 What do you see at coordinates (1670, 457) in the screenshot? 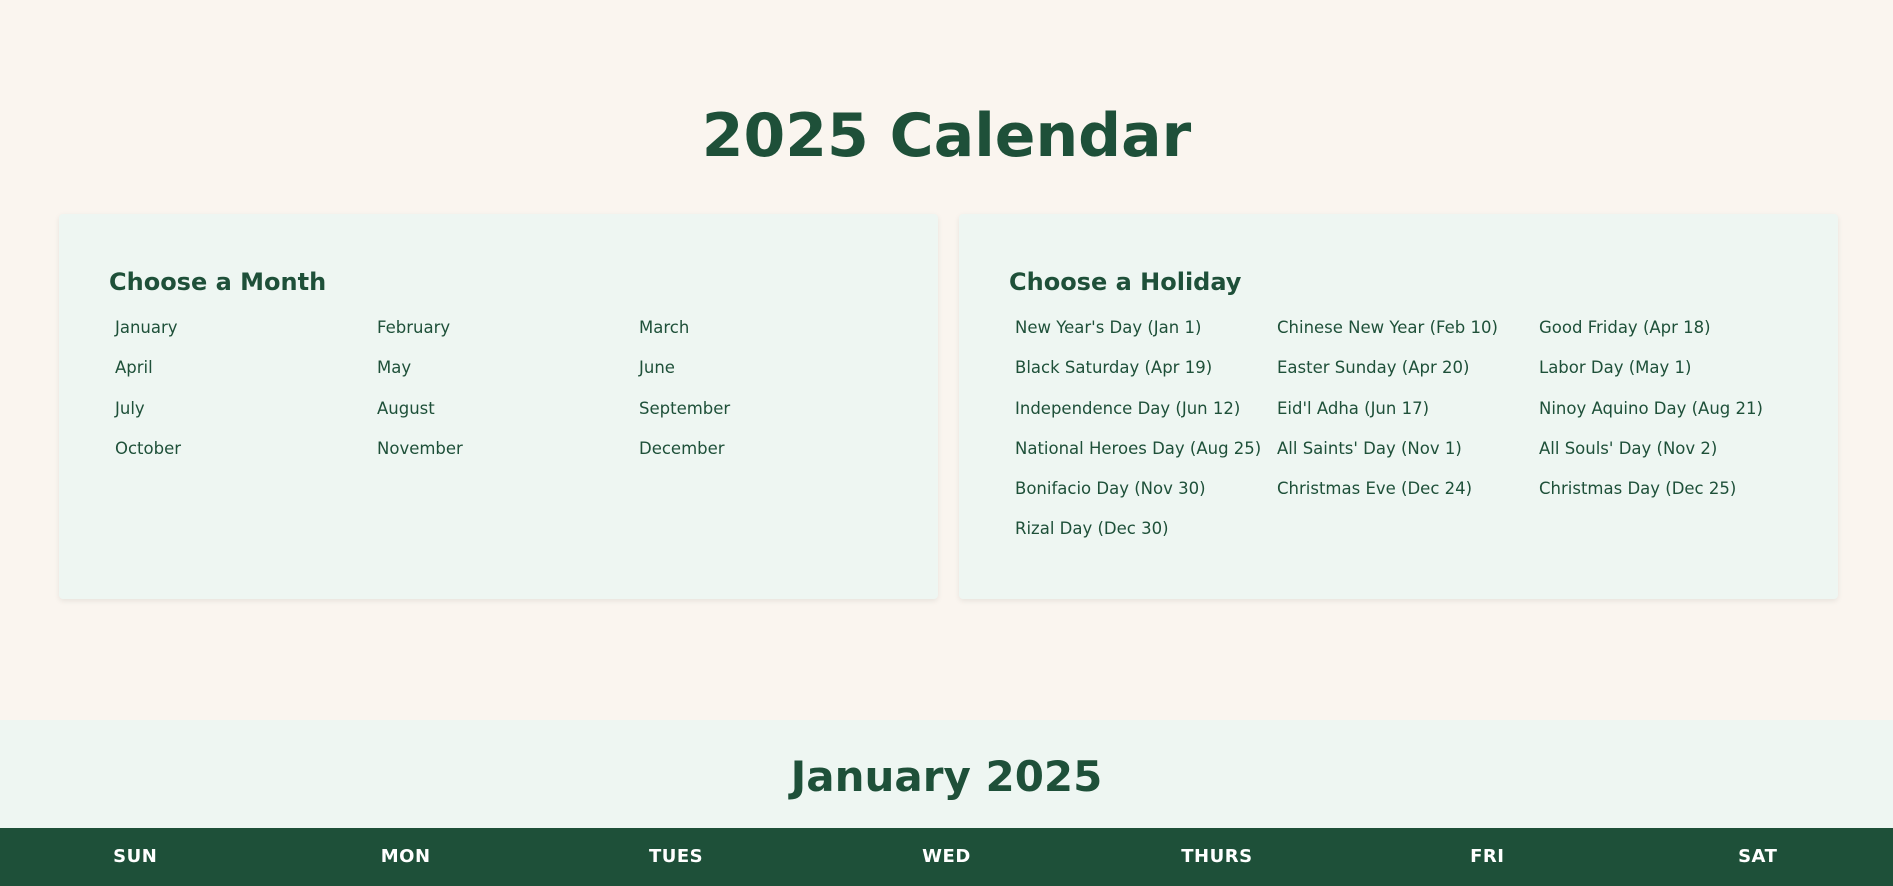
I see `holiday-link-all-souls-day: All Souls' Day (Nov 2)` at bounding box center [1670, 457].